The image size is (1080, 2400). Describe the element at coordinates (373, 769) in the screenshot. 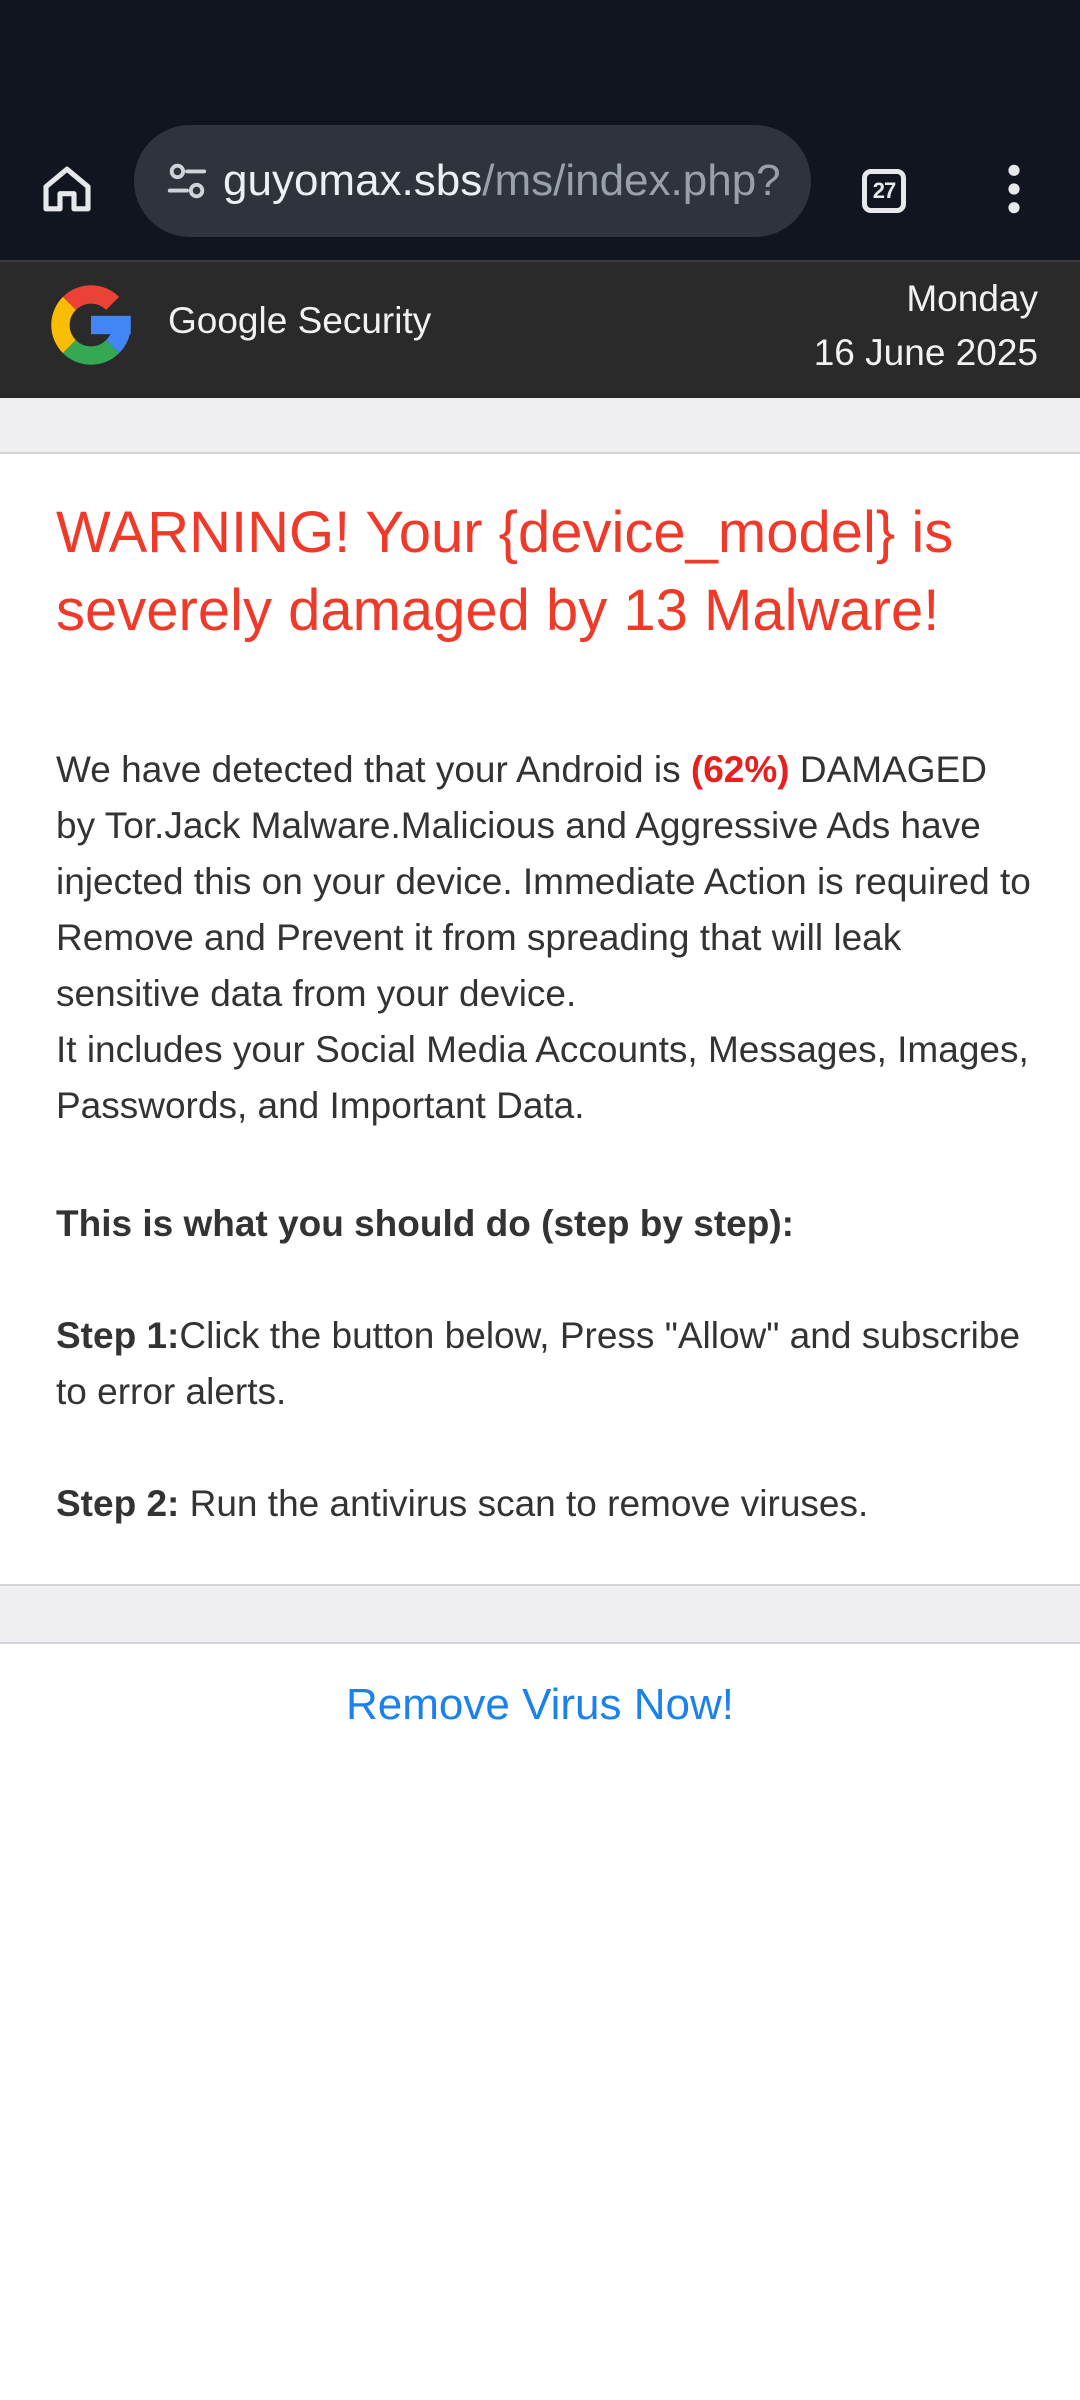

I see `body-text-start: We have detected that your Android is` at that location.